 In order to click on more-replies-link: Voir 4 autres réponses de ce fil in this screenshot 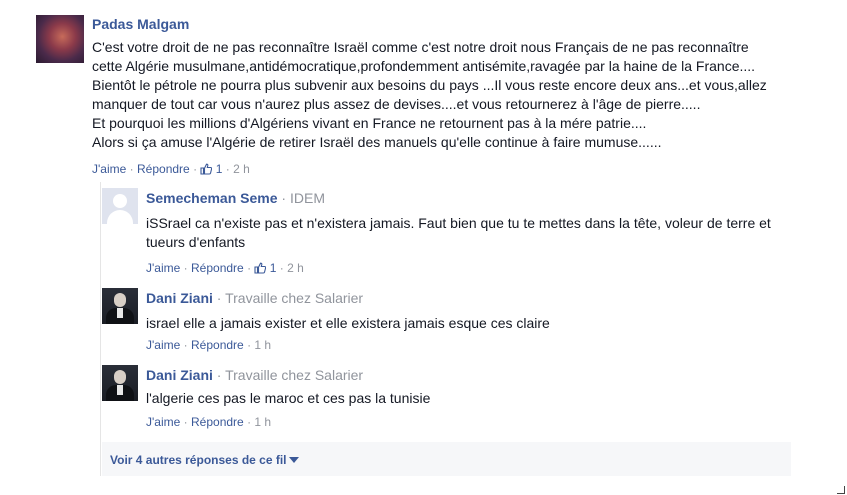, I will do `click(204, 460)`.